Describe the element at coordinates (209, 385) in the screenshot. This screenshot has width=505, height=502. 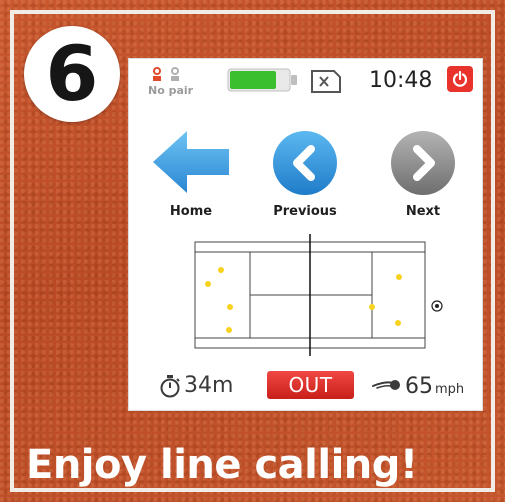
I see `duration-value: 34m` at that location.